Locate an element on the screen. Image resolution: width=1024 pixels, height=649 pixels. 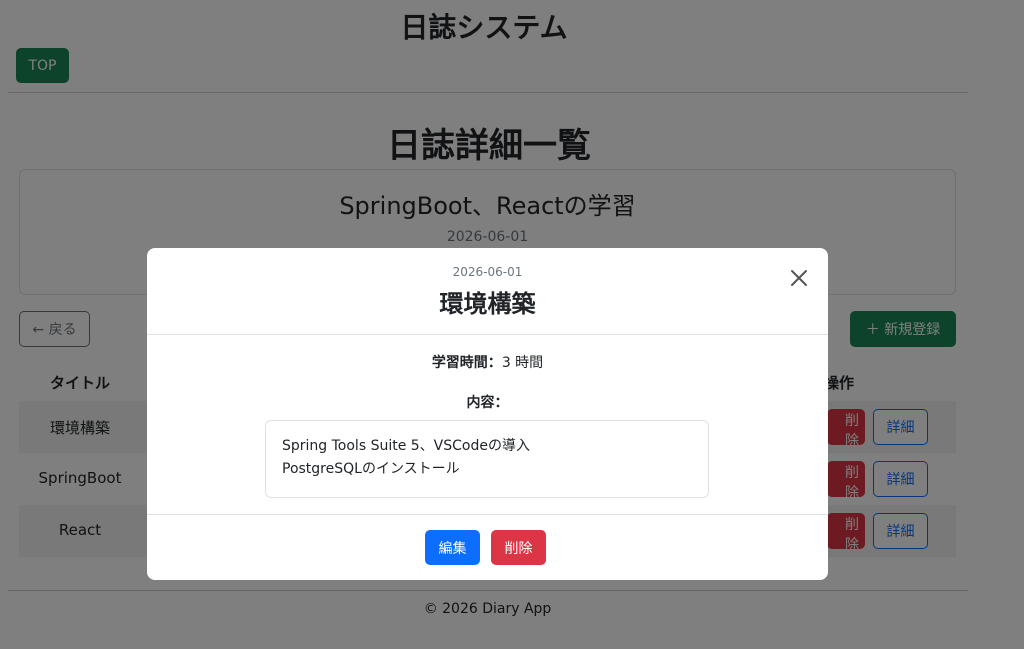
modal-title: 環境構築 is located at coordinates (487, 304).